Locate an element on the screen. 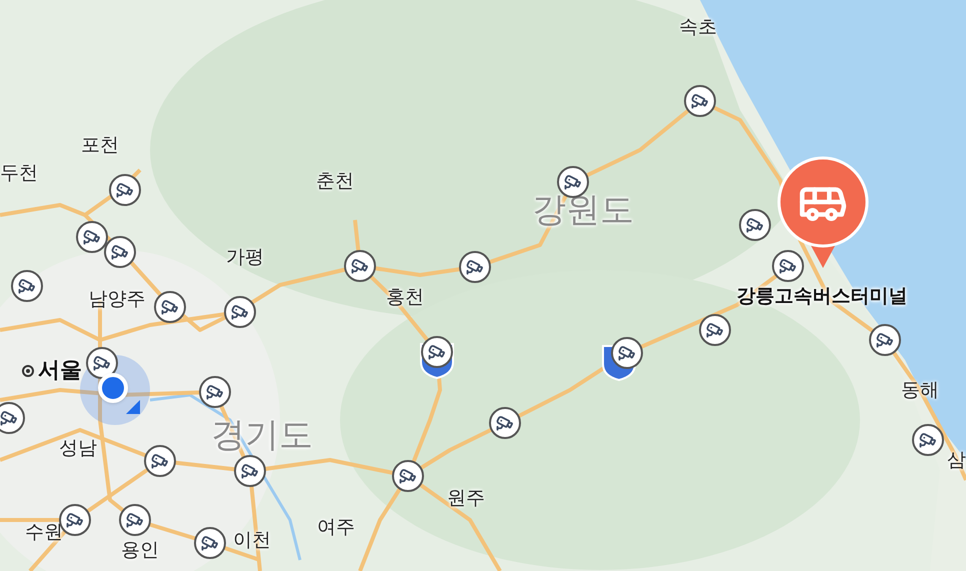 Image resolution: width=966 pixels, height=571 pixels. city-label: 두천 is located at coordinates (19, 173).